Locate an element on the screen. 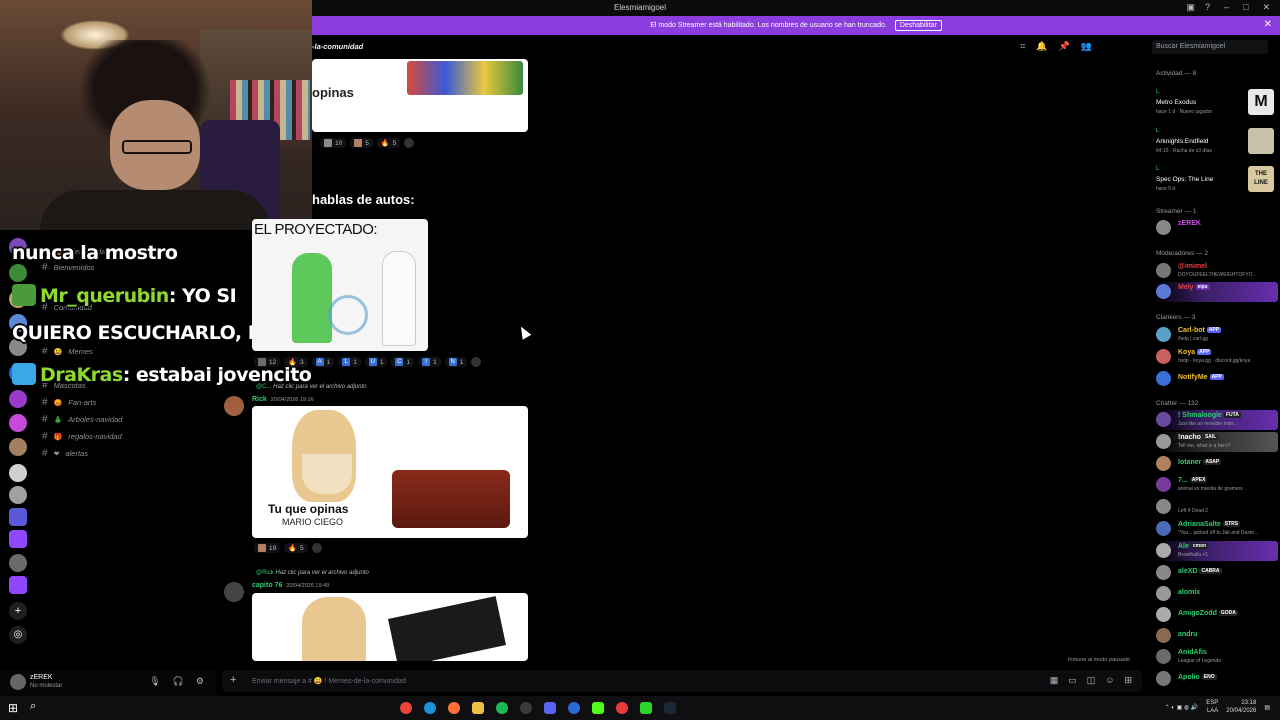 This screenshot has width=1280, height=720. member-row: NotifyMe APP is located at coordinates (1216, 379).